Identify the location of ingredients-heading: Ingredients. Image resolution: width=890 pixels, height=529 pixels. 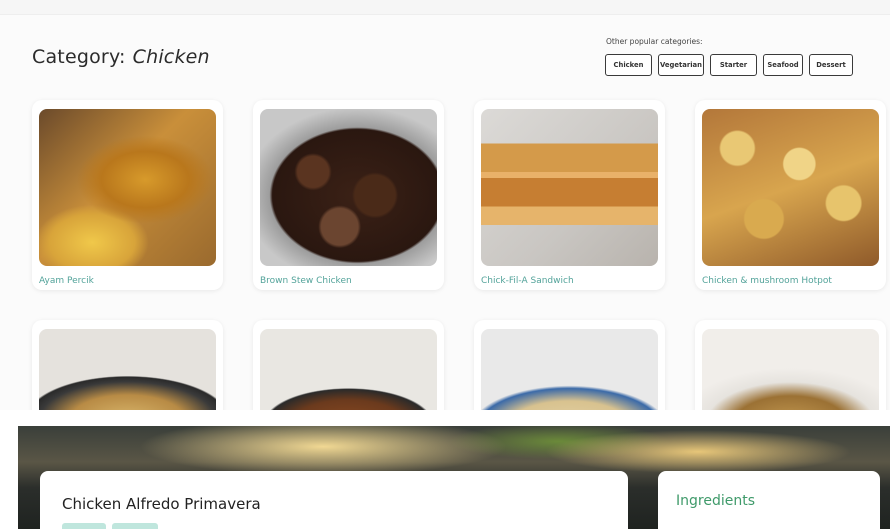
(715, 501).